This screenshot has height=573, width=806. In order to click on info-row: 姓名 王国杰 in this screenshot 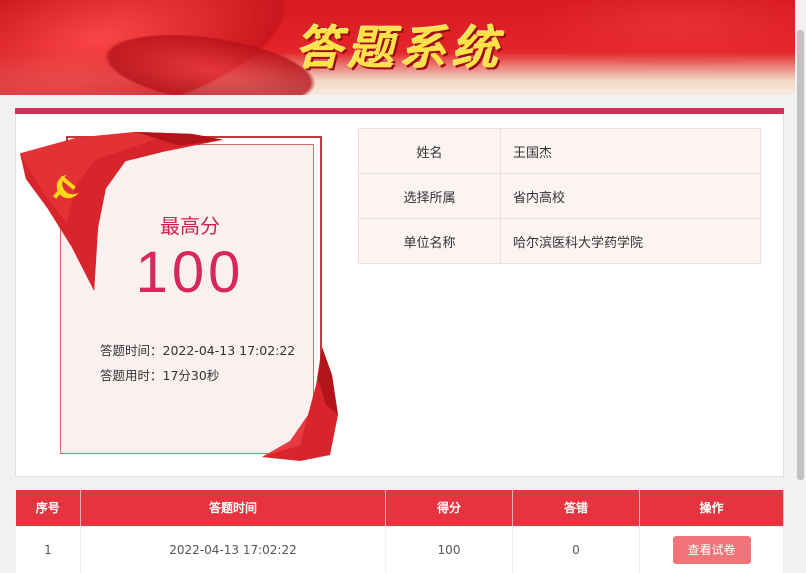, I will do `click(559, 151)`.